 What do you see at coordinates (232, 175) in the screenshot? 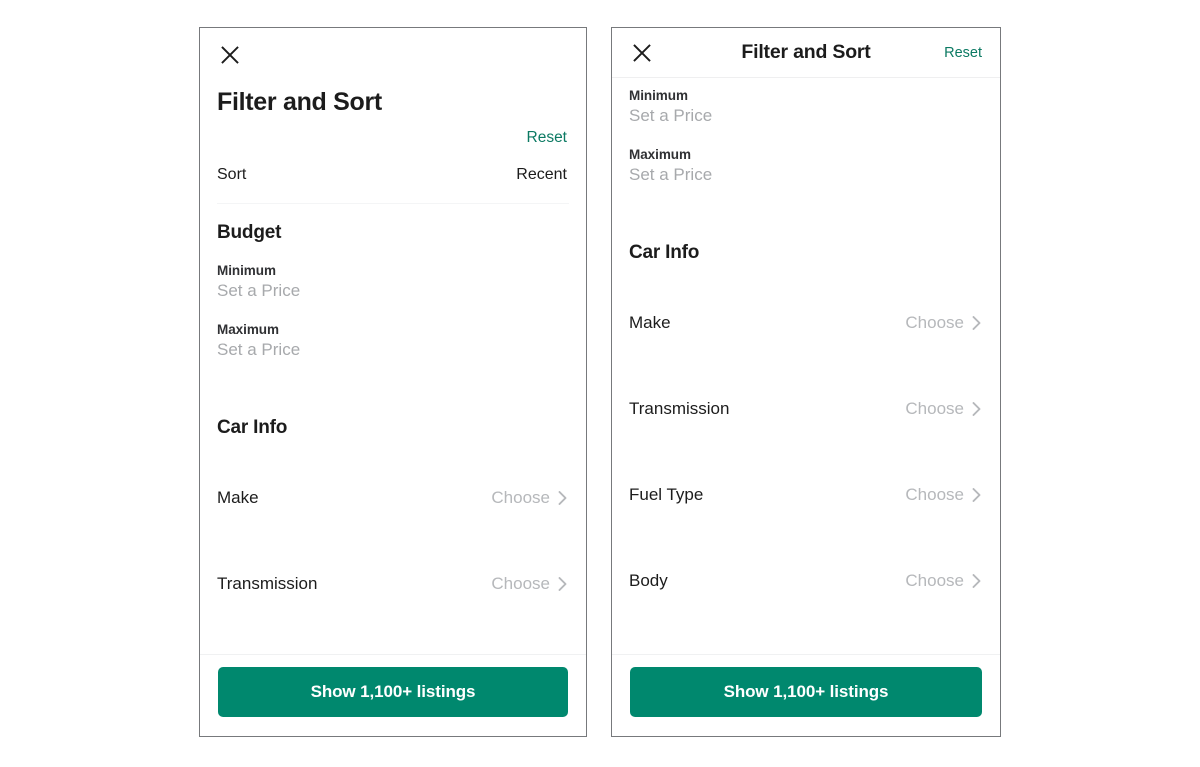
I see `sort-label: Sort` at bounding box center [232, 175].